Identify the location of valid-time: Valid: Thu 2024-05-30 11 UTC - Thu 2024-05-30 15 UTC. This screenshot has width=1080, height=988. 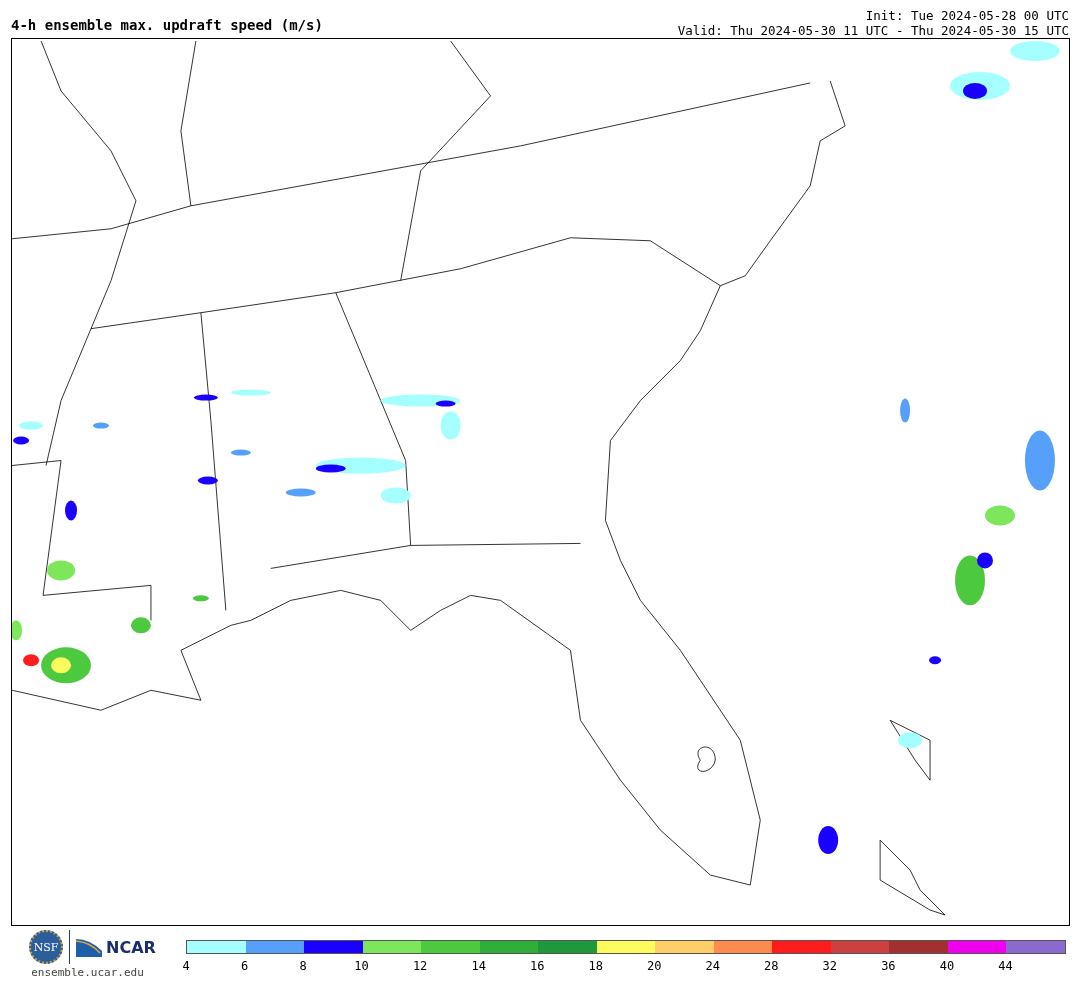
(873, 30).